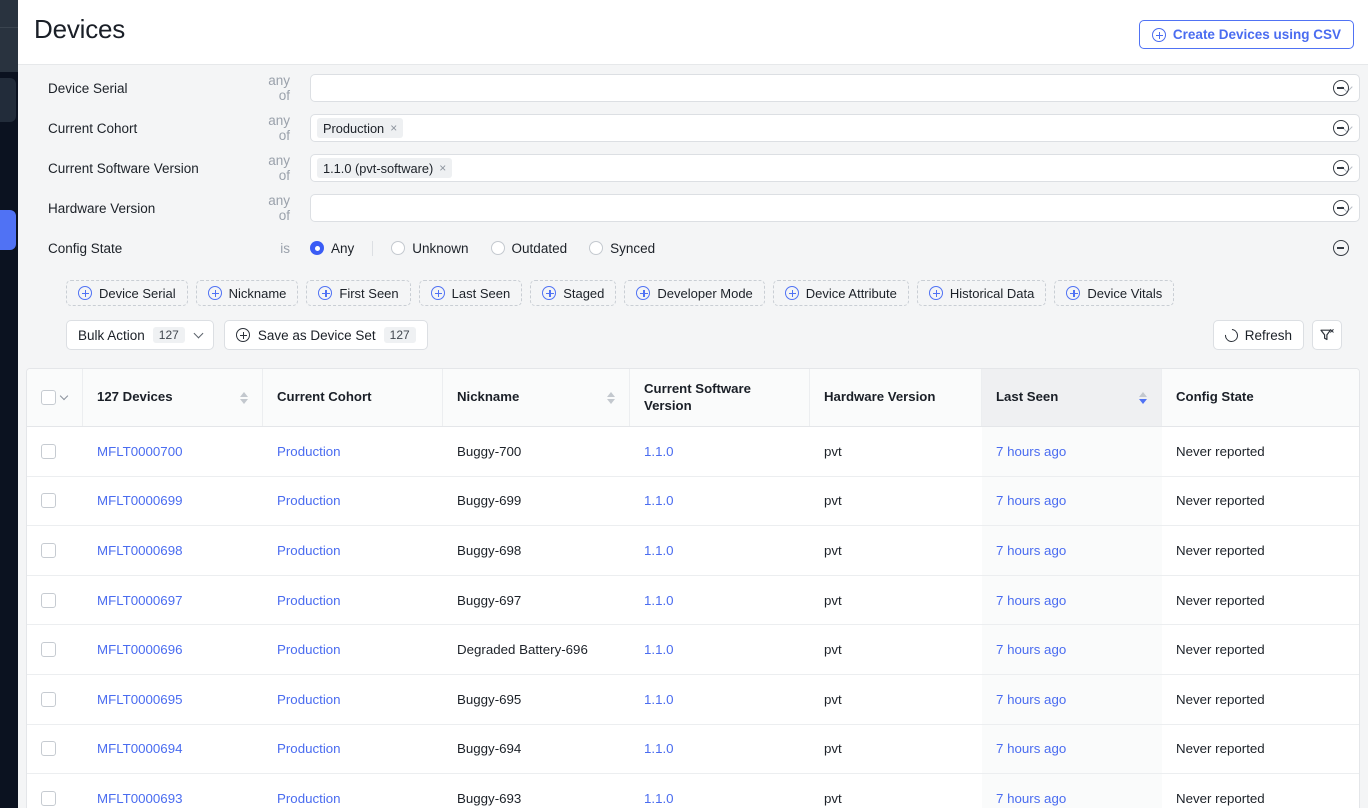  I want to click on add-filter-last-seen: Last Seen, so click(470, 293).